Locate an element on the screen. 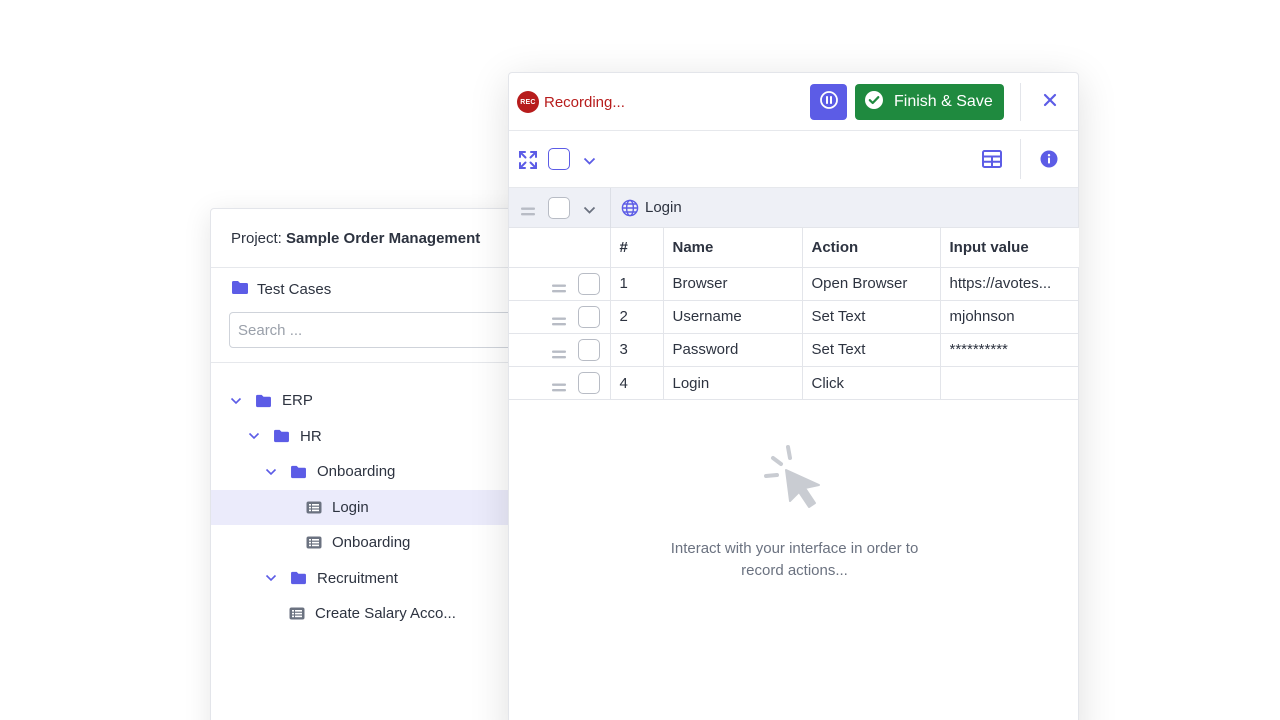 The width and height of the screenshot is (1280, 720). column-header-input-value: Input value is located at coordinates (1009, 248).